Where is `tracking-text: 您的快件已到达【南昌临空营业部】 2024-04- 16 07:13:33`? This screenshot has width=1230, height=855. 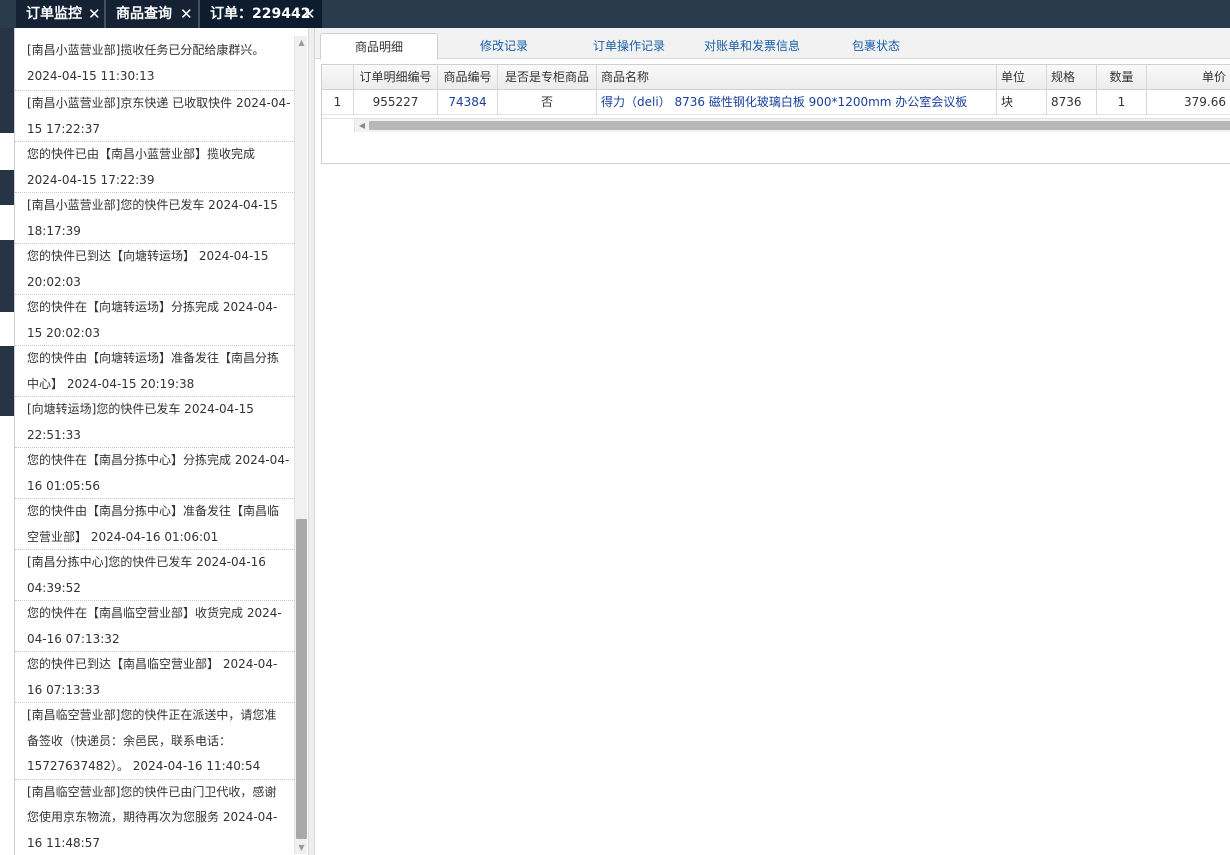
tracking-text: 您的快件已到达【南昌临空营业部】 2024-04- 16 07:13:33 is located at coordinates (152, 677).